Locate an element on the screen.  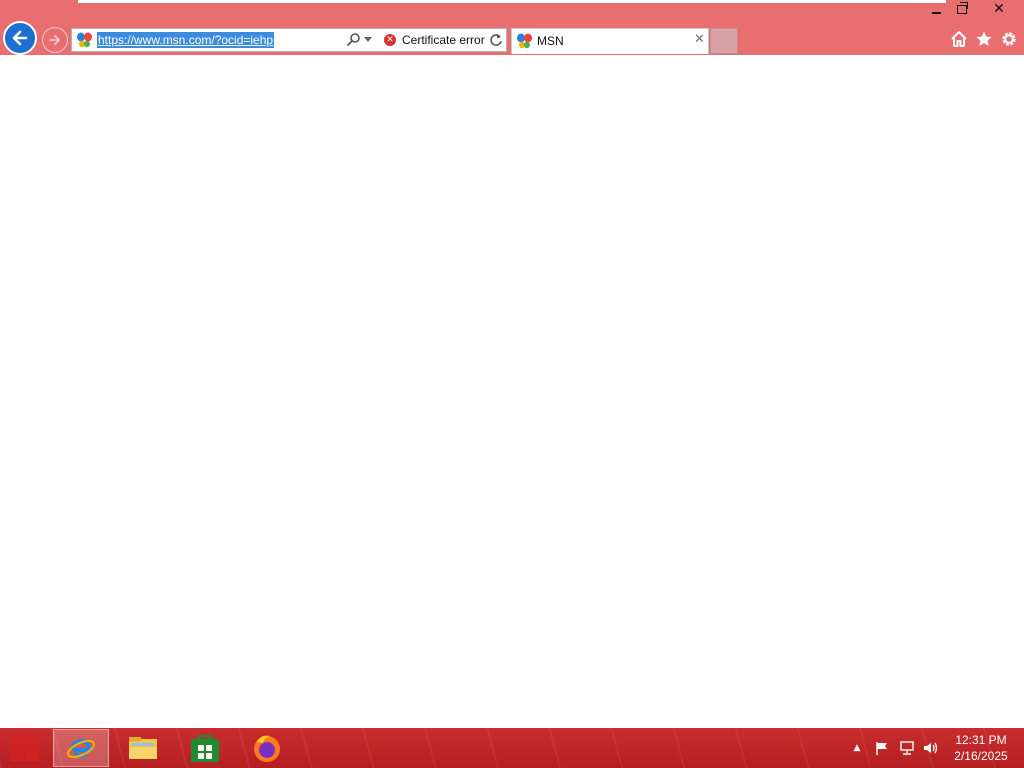
show-hidden-icons-button: ▲ is located at coordinates (857, 748).